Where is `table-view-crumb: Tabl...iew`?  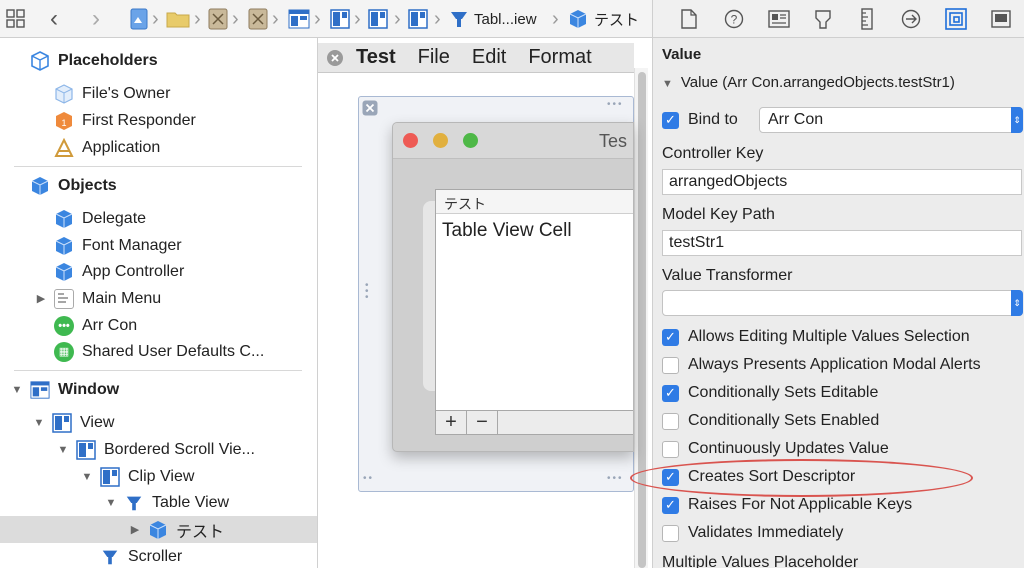
table-view-crumb: Tabl...iew is located at coordinates (492, 19).